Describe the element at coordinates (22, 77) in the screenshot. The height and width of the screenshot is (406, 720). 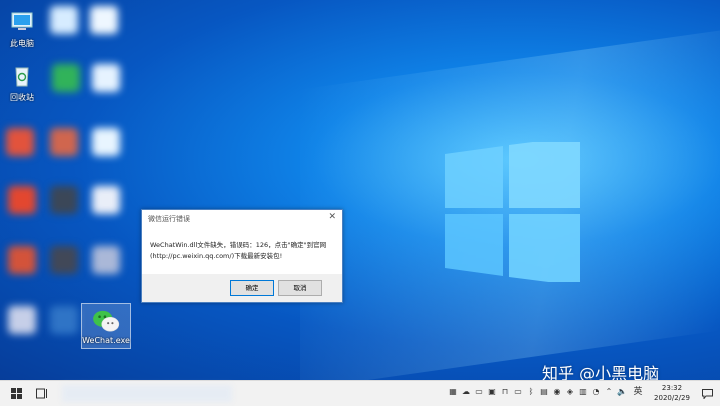
I see `recycle-bin-icon` at that location.